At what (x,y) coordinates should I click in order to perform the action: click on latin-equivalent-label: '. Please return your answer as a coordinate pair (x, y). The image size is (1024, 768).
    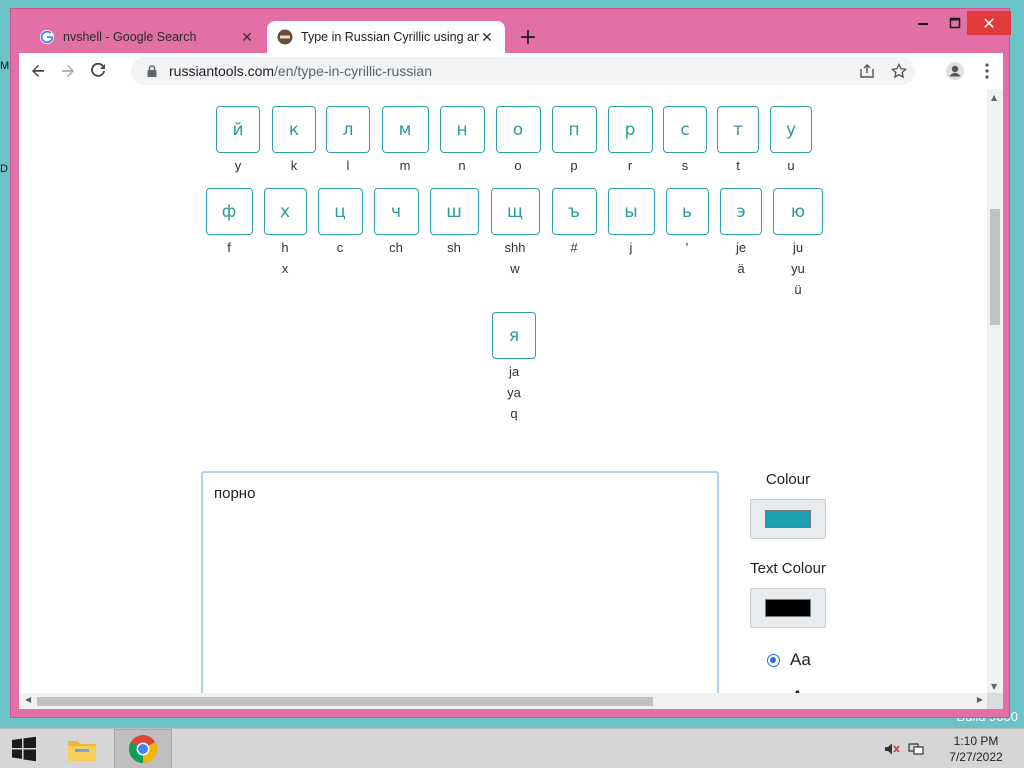
    Looking at the image, I should click on (687, 247).